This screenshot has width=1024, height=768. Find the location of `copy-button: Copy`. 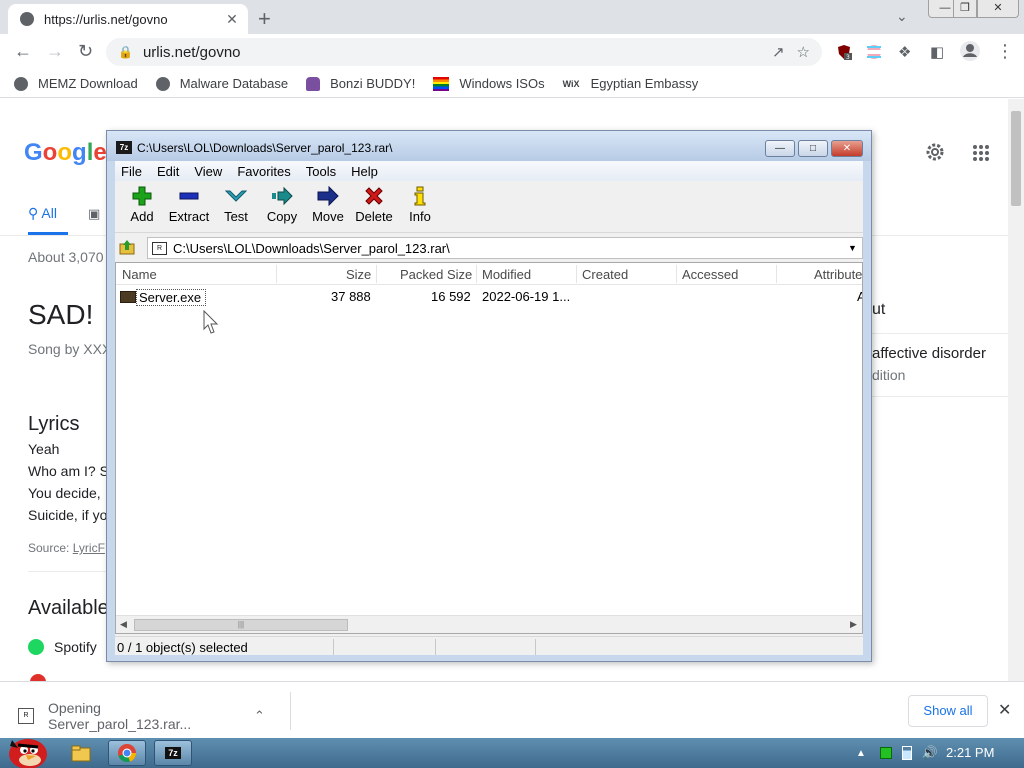

copy-button: Copy is located at coordinates (282, 204).